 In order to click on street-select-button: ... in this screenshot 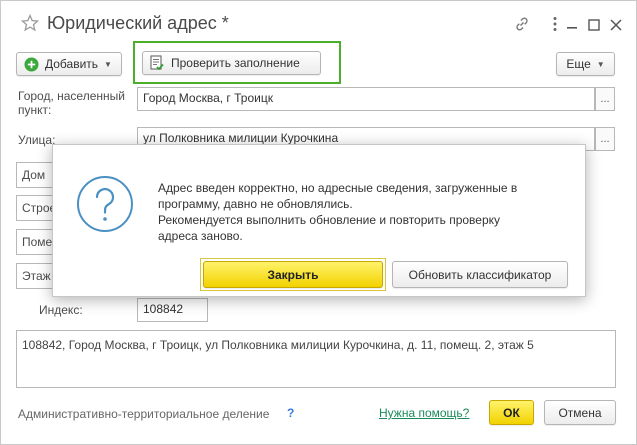, I will do `click(605, 139)`.